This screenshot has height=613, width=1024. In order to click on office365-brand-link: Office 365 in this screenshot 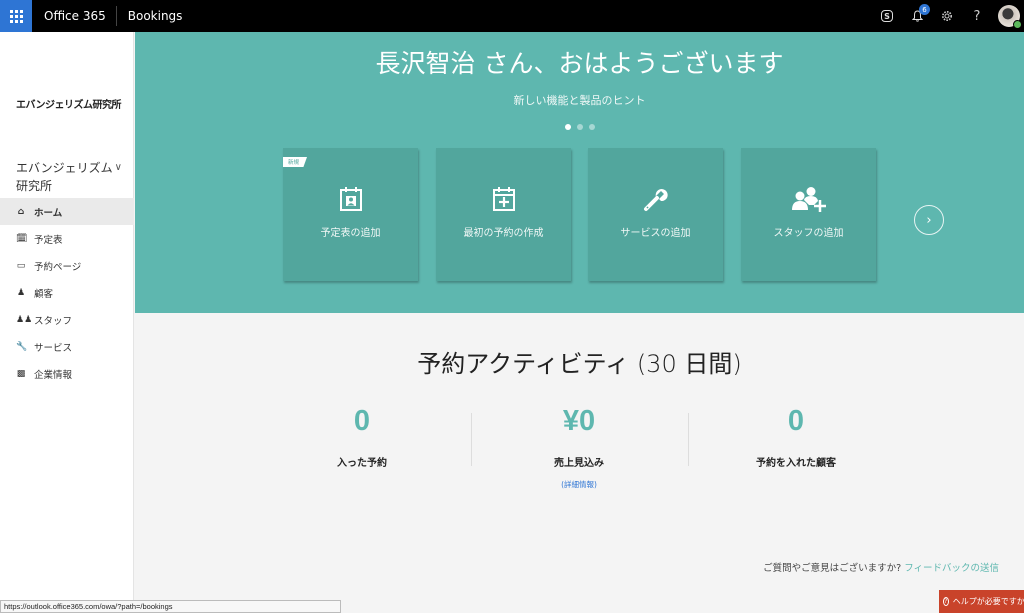, I will do `click(80, 16)`.